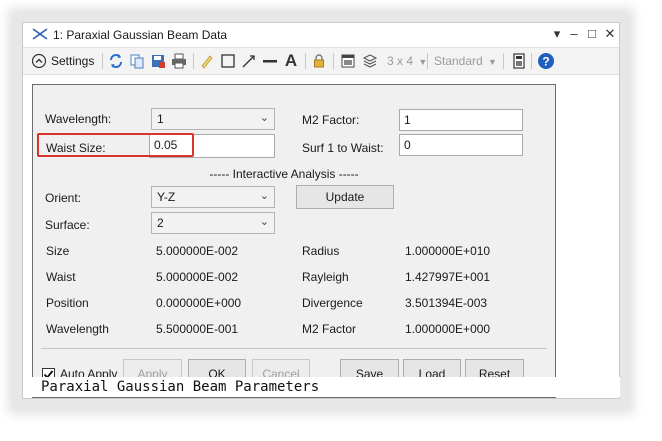 This screenshot has width=662, height=441. What do you see at coordinates (329, 329) in the screenshot?
I see `result-label: M2 Factor` at bounding box center [329, 329].